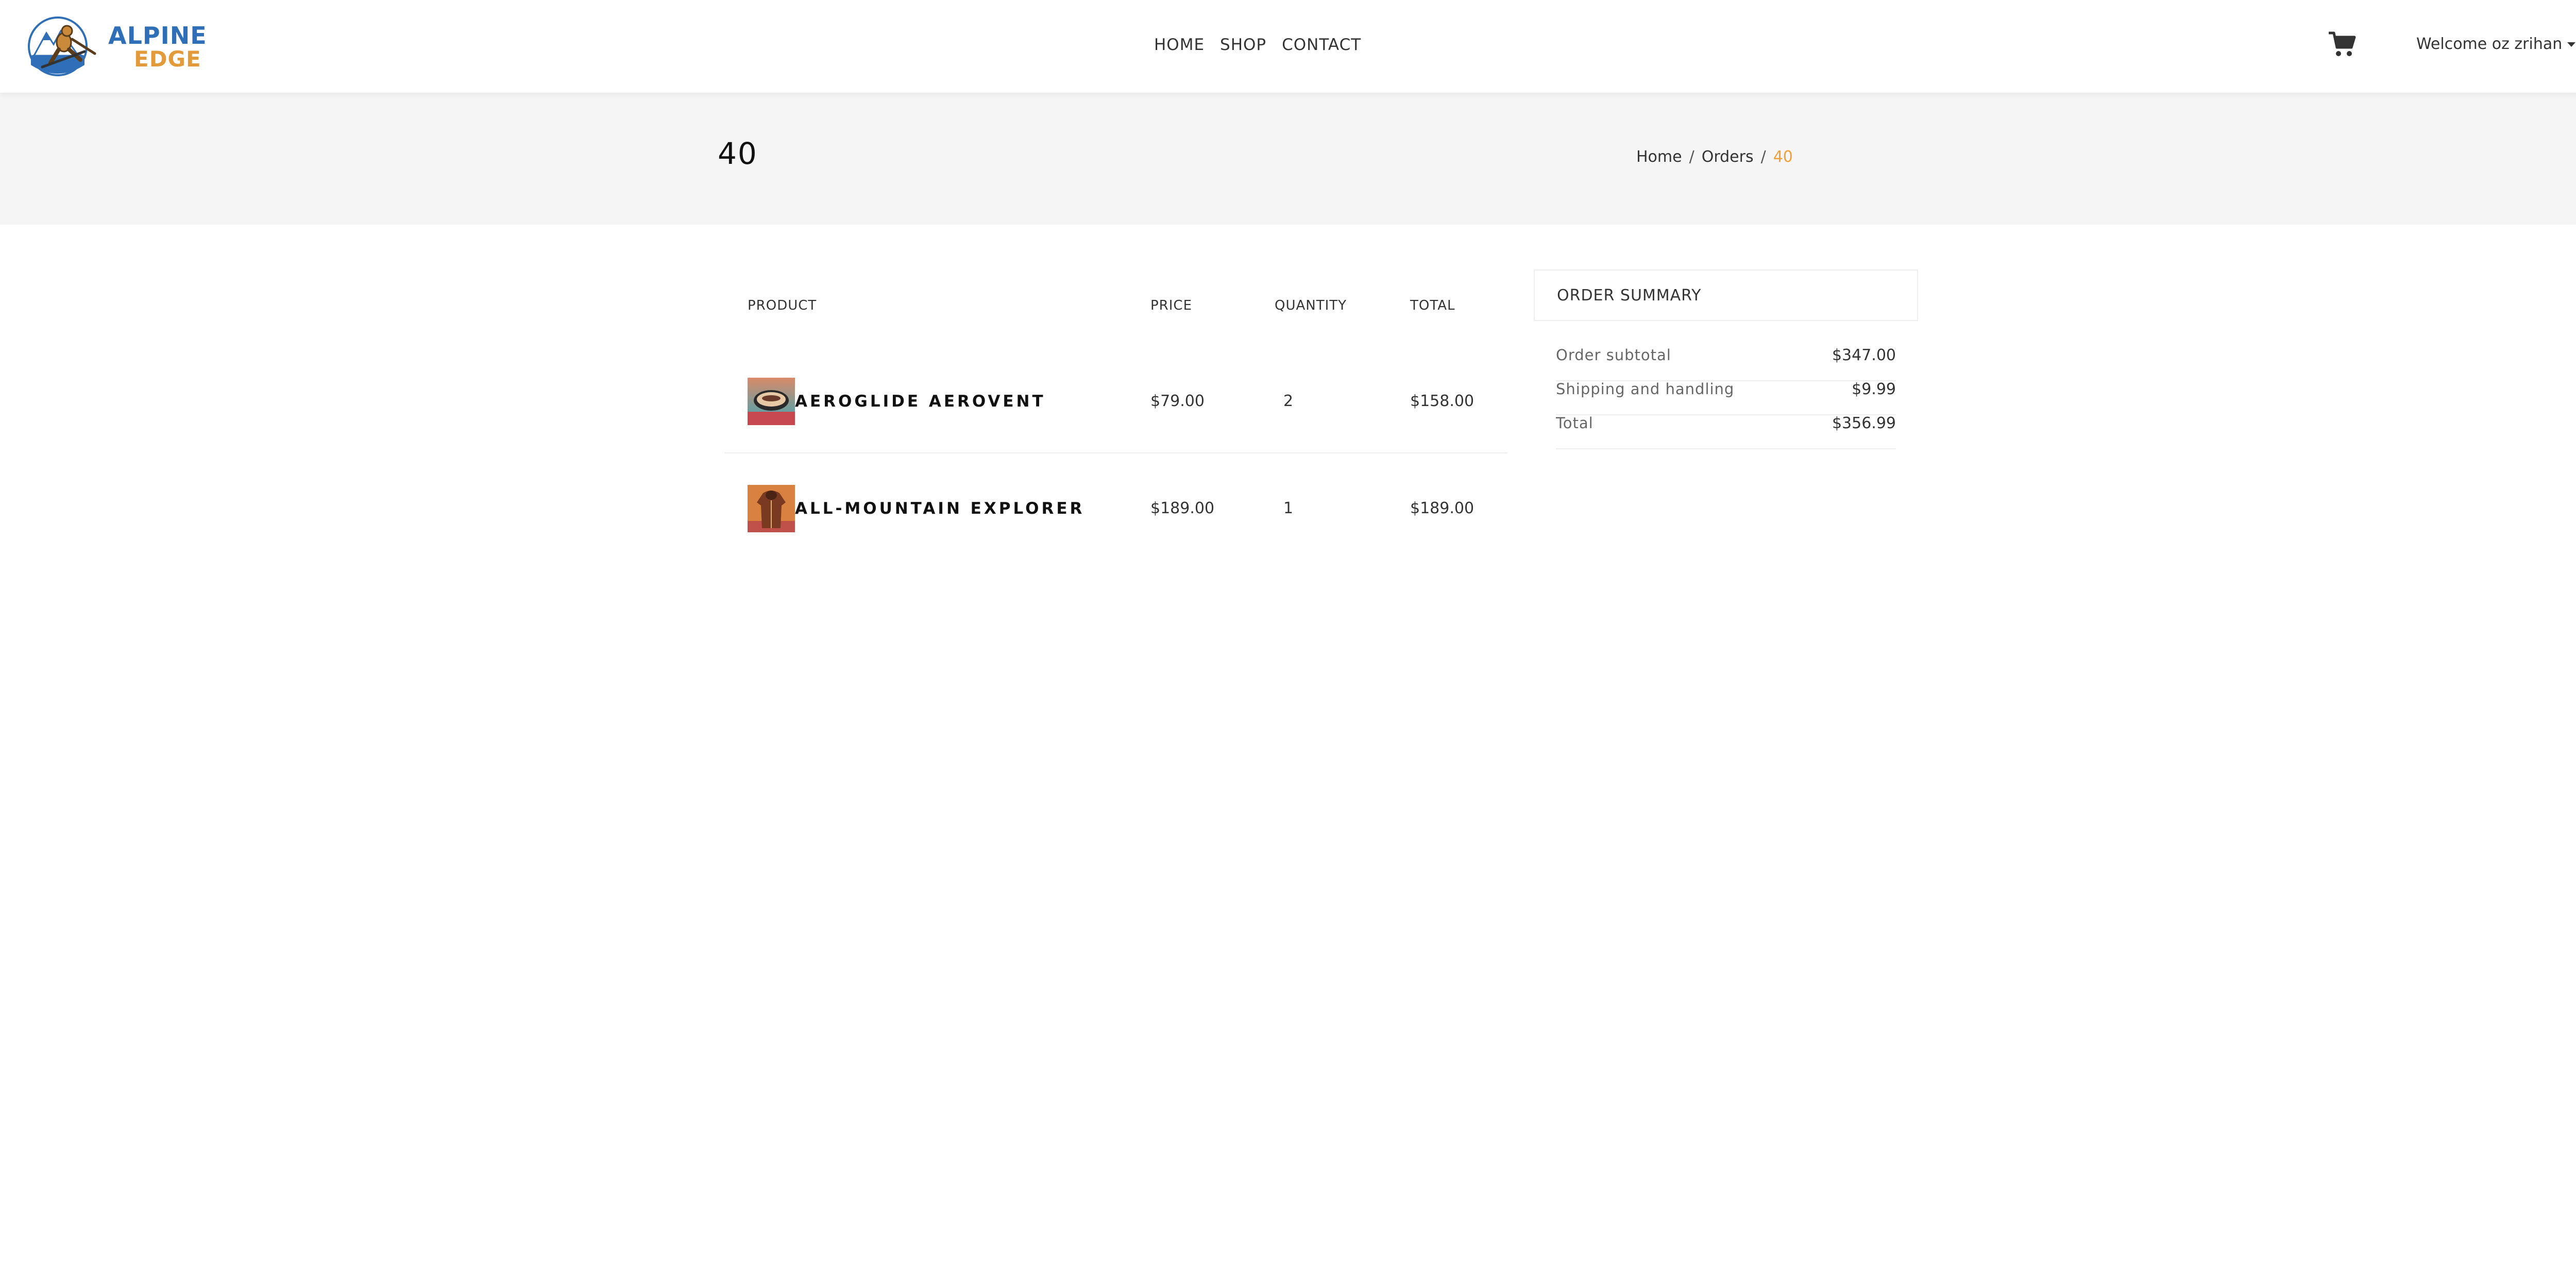  I want to click on breadcrumb: Home / Orders / 40, so click(1714, 157).